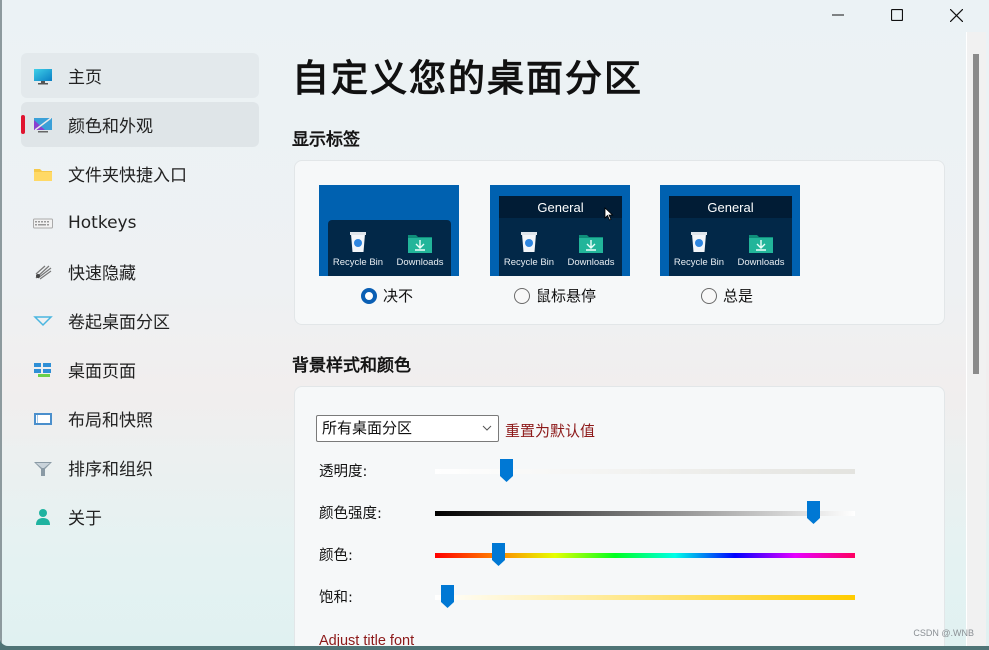  I want to click on radio-button-checked, so click(369, 295).